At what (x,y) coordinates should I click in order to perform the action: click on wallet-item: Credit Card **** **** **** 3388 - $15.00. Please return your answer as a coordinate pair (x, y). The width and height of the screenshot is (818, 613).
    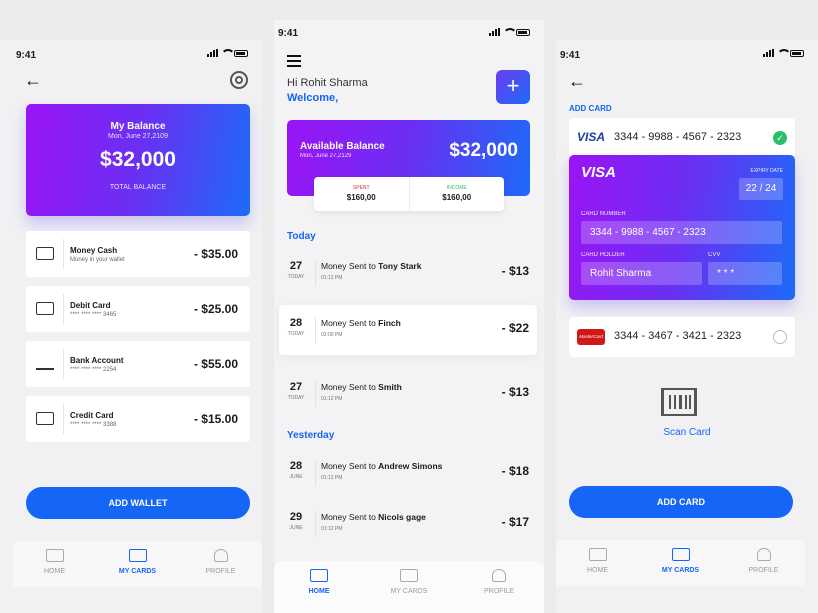
    Looking at the image, I should click on (138, 419).